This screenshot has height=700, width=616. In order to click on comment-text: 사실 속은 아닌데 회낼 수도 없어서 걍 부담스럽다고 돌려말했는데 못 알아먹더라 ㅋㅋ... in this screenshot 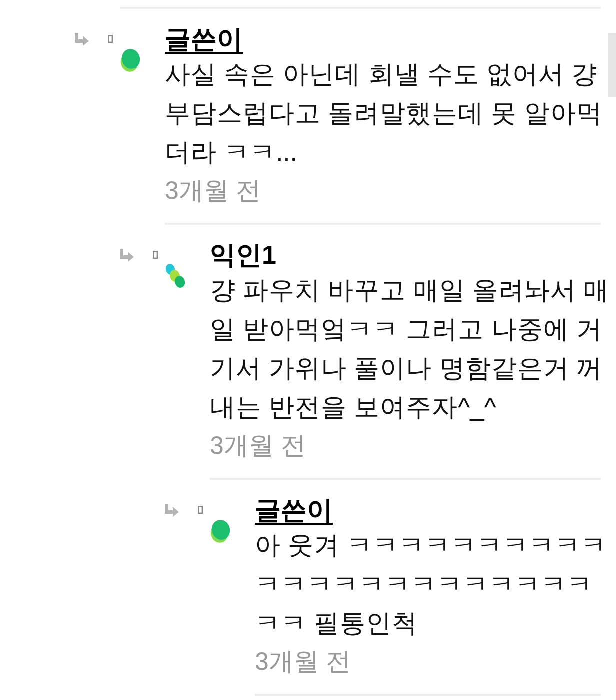, I will do `click(384, 114)`.